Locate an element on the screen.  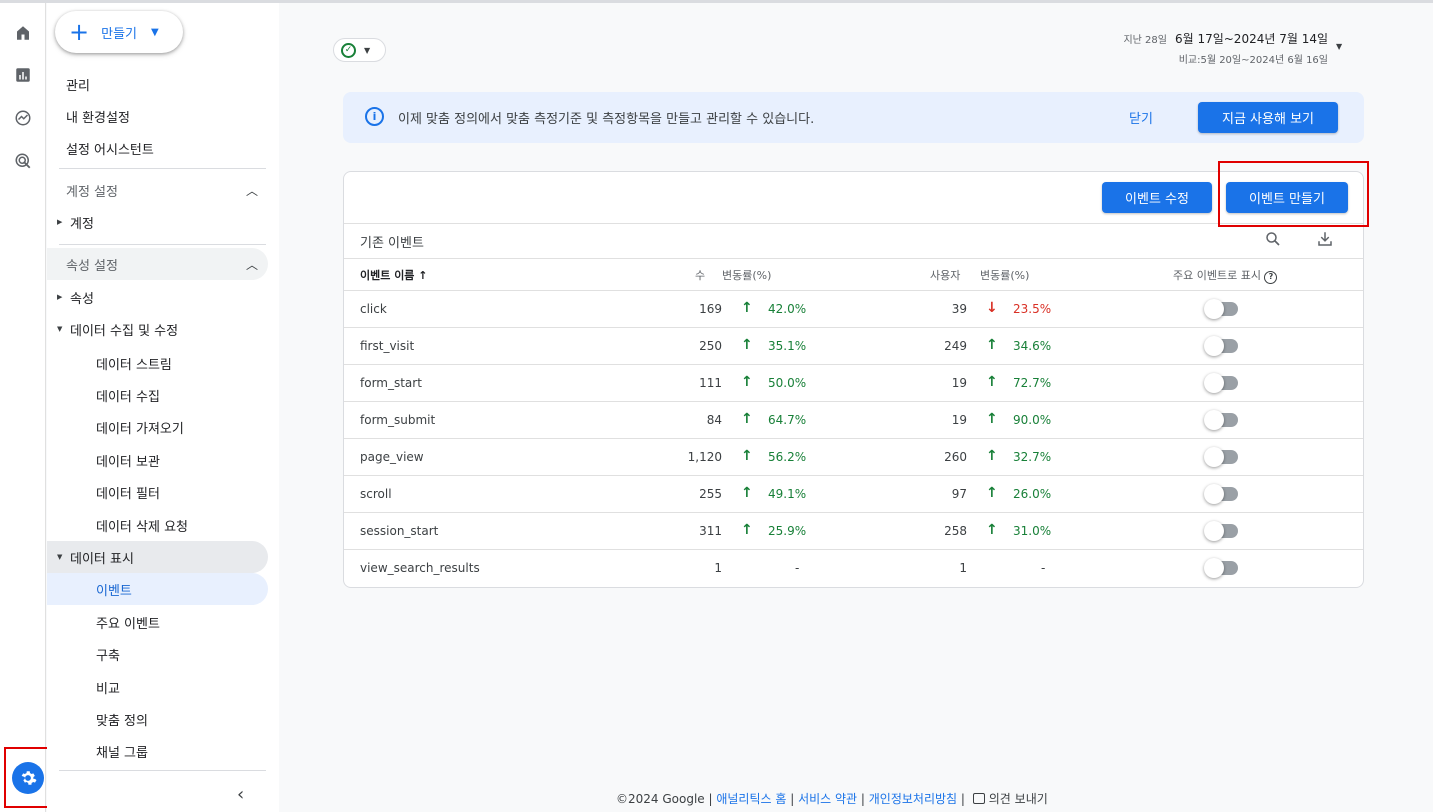
info-icon: i is located at coordinates (374, 116).